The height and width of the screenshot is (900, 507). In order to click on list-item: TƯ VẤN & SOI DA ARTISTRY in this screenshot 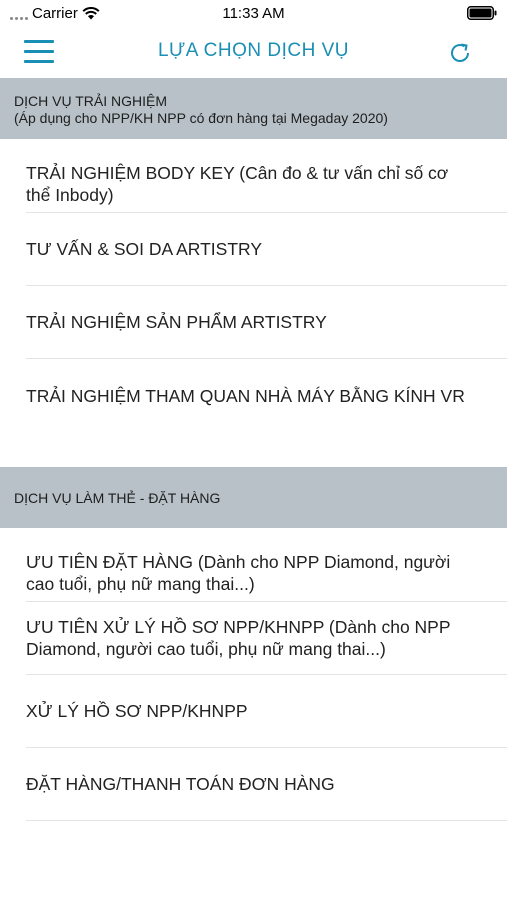, I will do `click(266, 249)`.